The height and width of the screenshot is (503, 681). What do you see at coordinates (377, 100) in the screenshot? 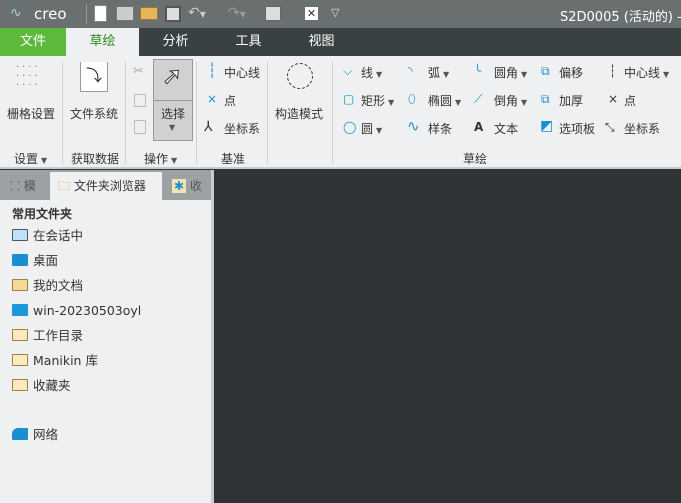
I see `rectangle-button: 矩形 ▼` at bounding box center [377, 100].